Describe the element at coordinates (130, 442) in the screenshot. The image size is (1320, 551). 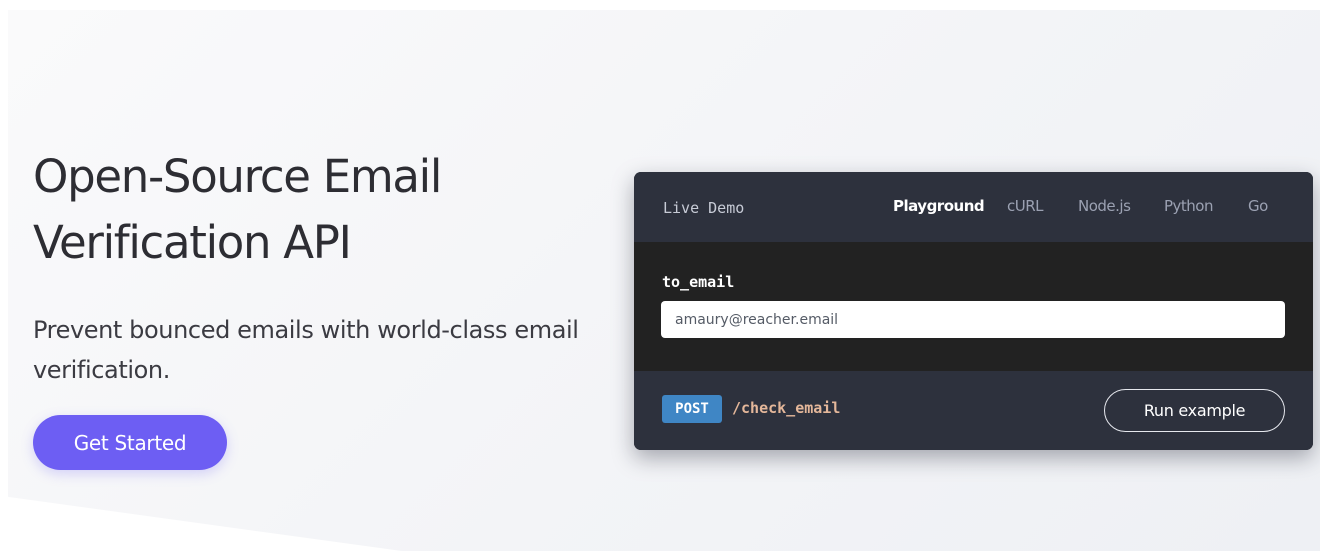
I see `get-started-button: Get Started` at that location.